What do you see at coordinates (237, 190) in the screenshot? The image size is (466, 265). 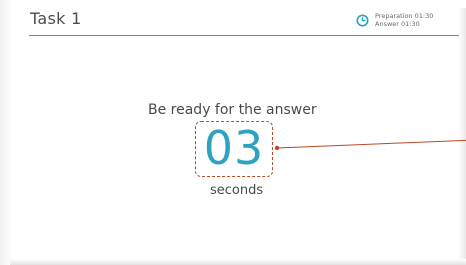 I see `seconds-label: seconds` at bounding box center [237, 190].